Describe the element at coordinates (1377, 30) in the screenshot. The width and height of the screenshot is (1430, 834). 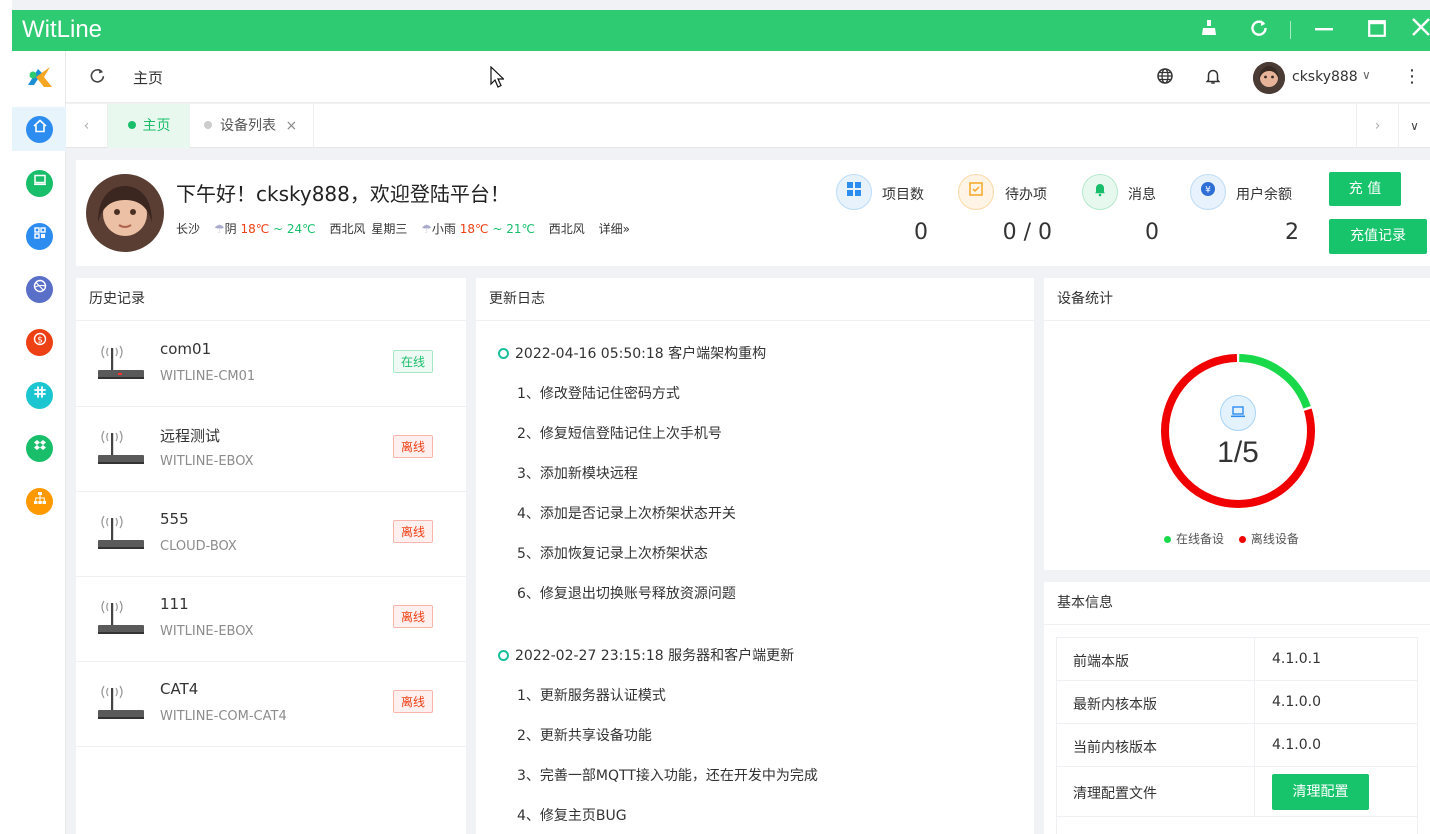
I see `maximize-icon` at that location.